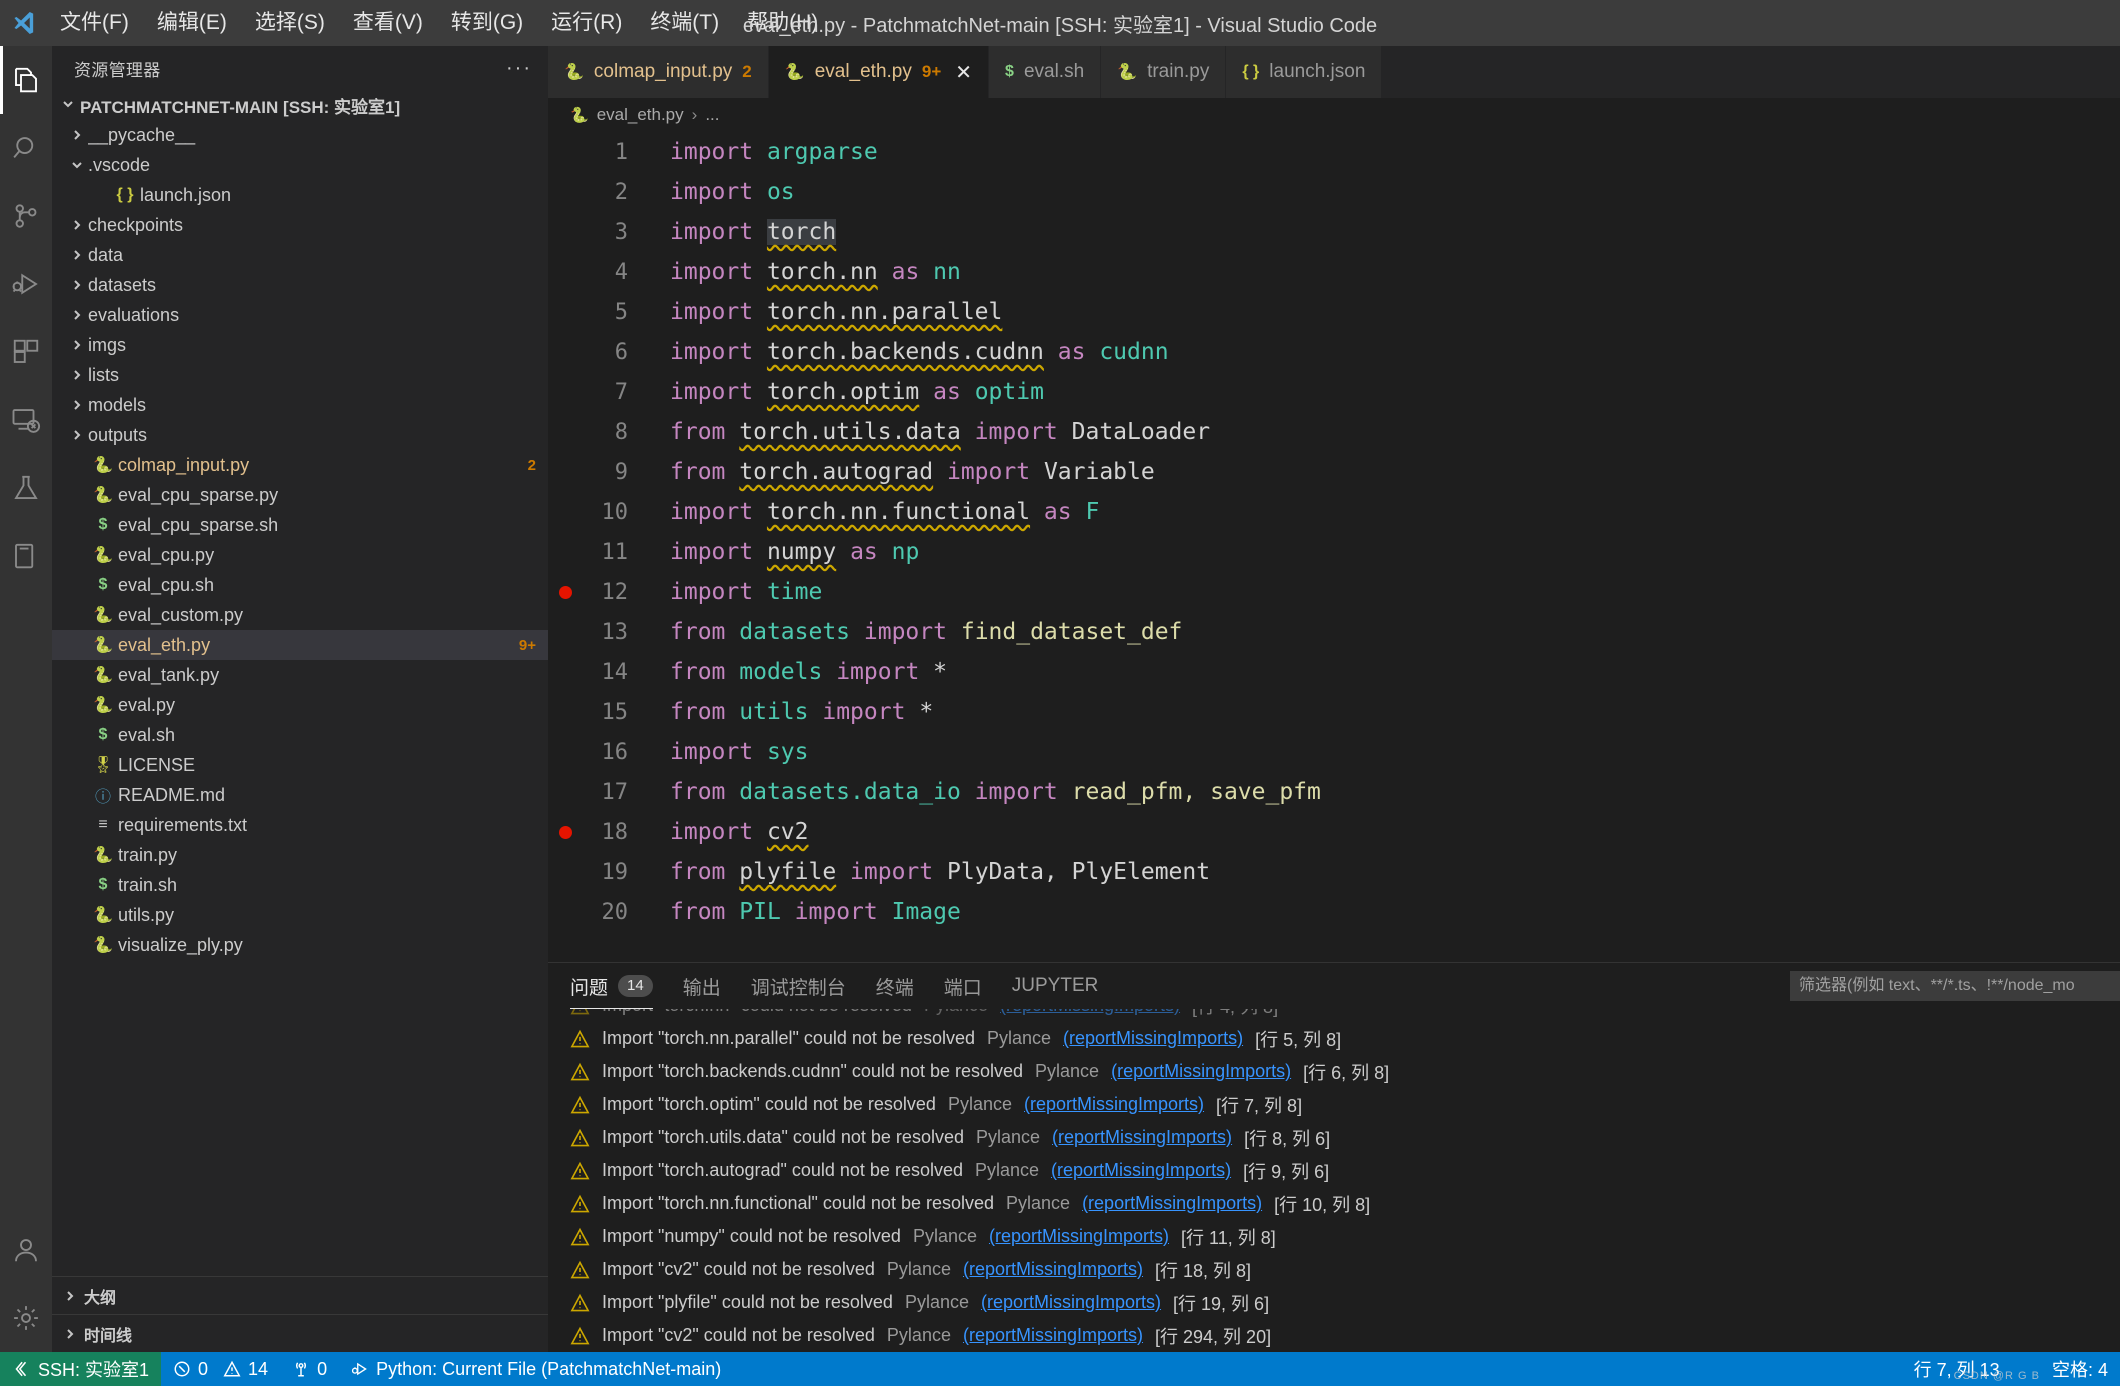 This screenshot has width=2120, height=1386. Describe the element at coordinates (611, 986) in the screenshot. I see `panel-tab-问题: 问题 14` at that location.